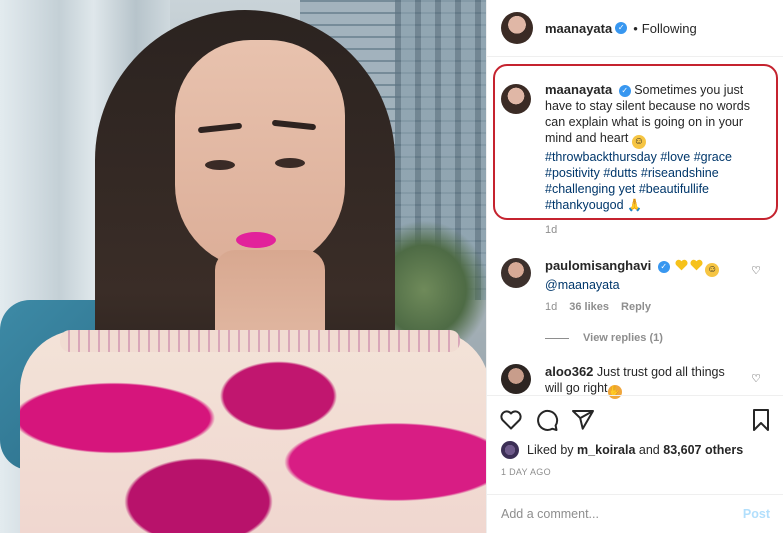 The height and width of the screenshot is (533, 783). I want to click on folded-hands-emoji-icon: 🙏, so click(634, 205).